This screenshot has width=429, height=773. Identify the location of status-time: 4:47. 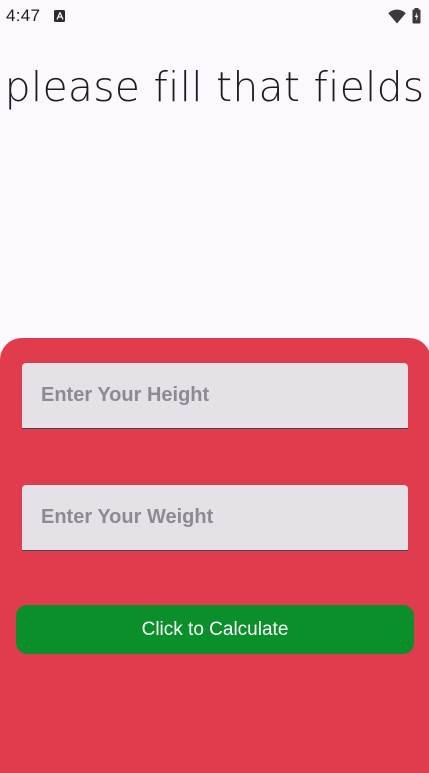
(23, 15).